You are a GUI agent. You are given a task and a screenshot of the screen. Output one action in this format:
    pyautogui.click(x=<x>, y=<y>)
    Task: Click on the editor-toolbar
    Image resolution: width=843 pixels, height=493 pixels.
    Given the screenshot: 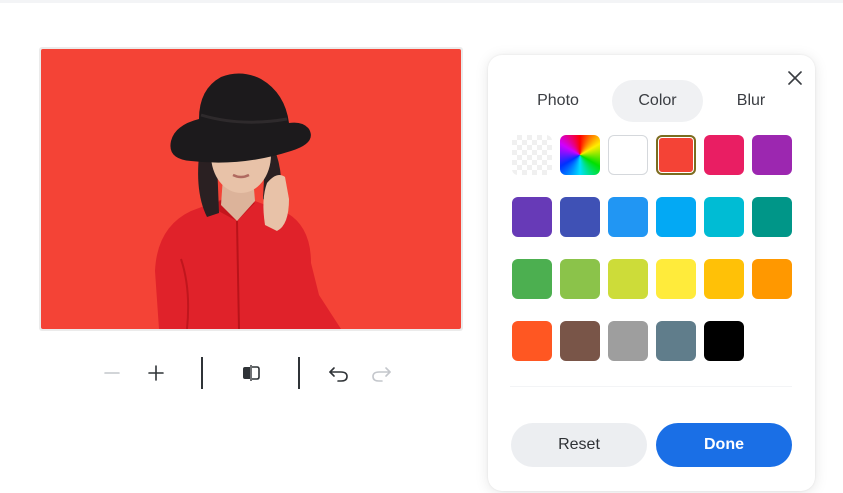 What is the action you would take?
    pyautogui.click(x=251, y=373)
    